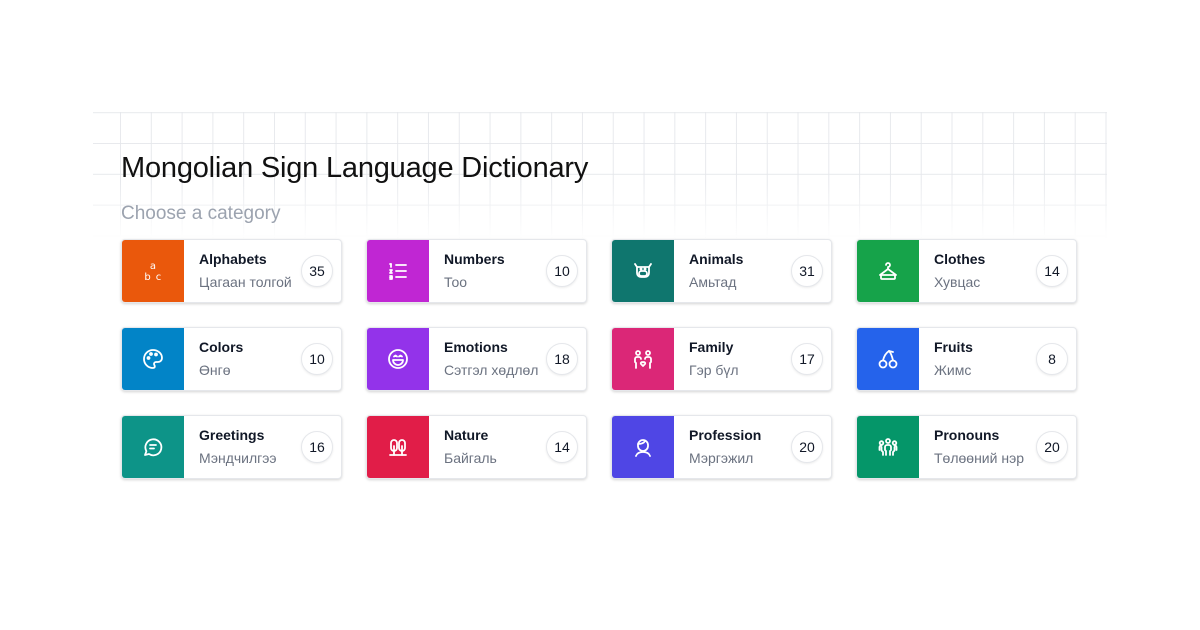 The height and width of the screenshot is (630, 1200). What do you see at coordinates (977, 359) in the screenshot?
I see `card-text: Fruits Жимс` at bounding box center [977, 359].